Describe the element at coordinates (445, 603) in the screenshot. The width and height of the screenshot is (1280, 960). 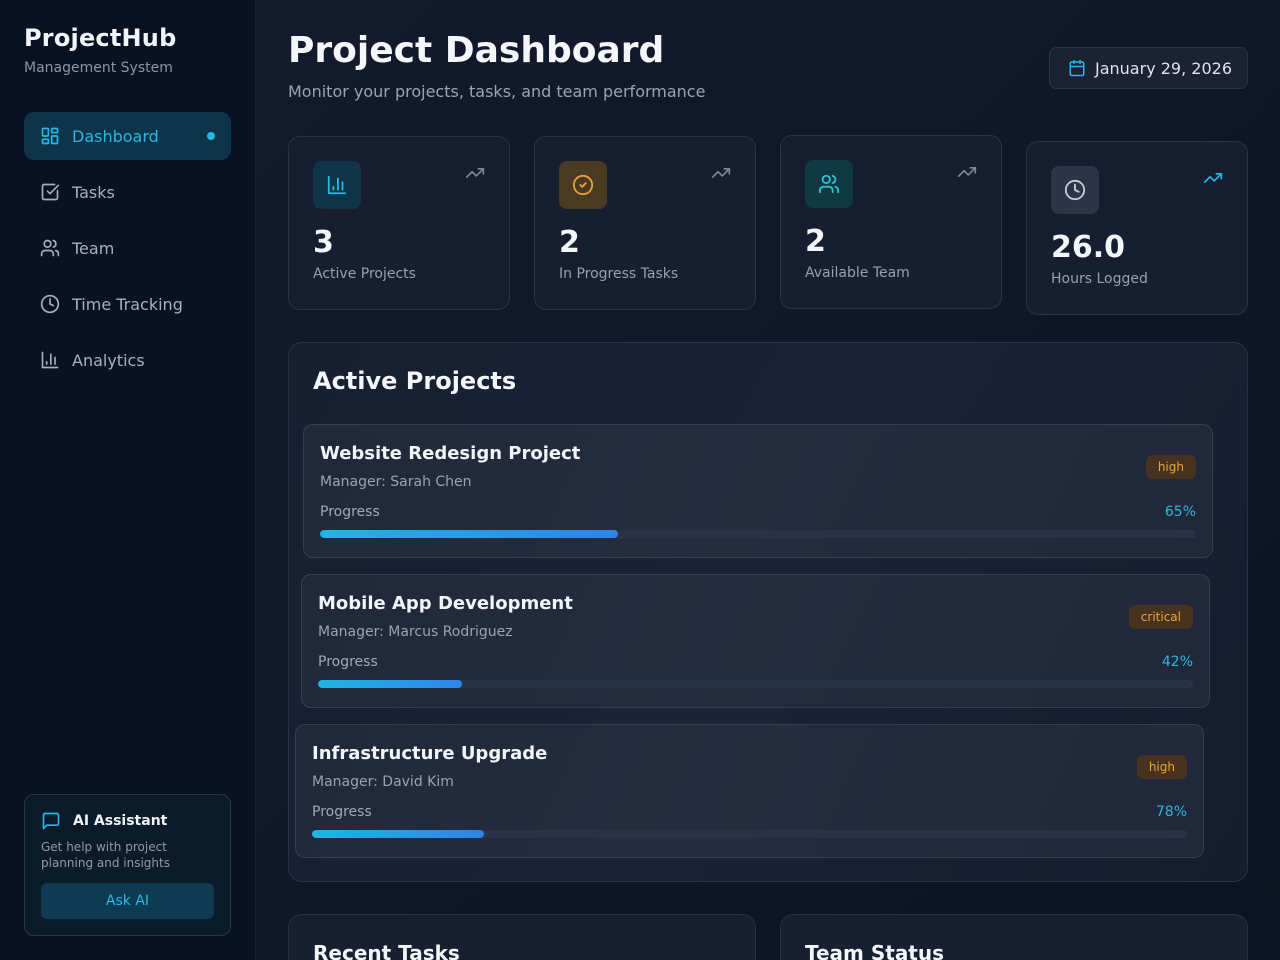
I see `project-name: Mobile App Development` at that location.